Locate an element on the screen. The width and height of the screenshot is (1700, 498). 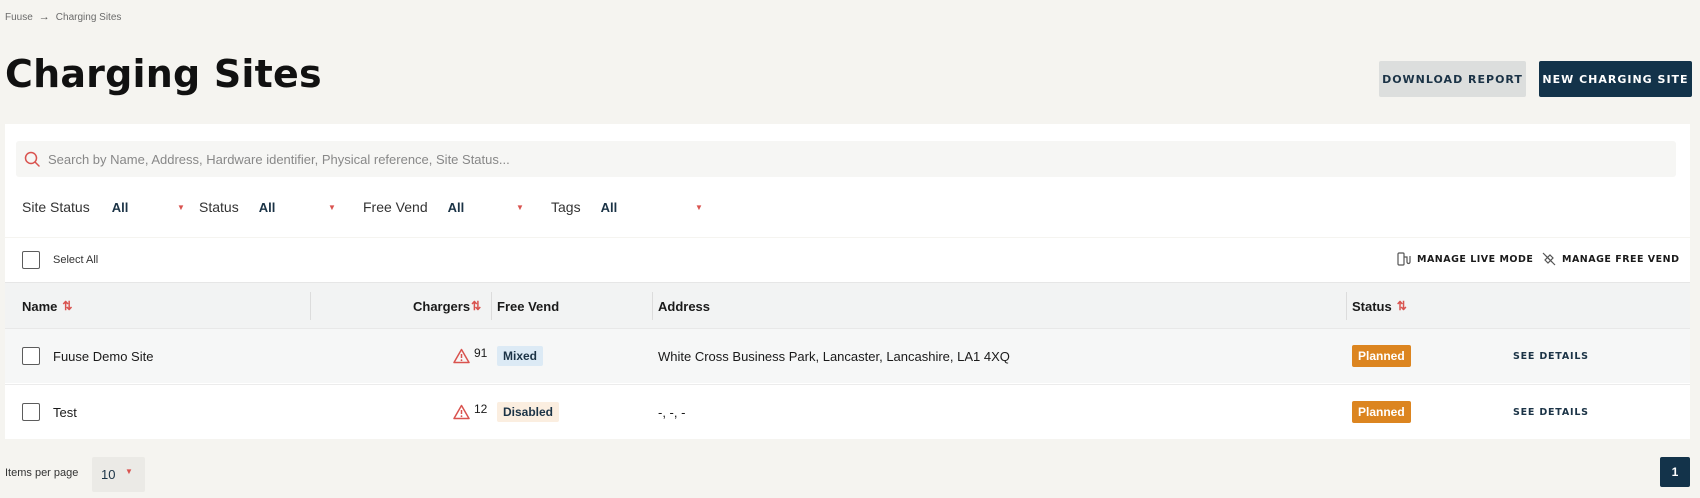
search-box is located at coordinates (846, 159).